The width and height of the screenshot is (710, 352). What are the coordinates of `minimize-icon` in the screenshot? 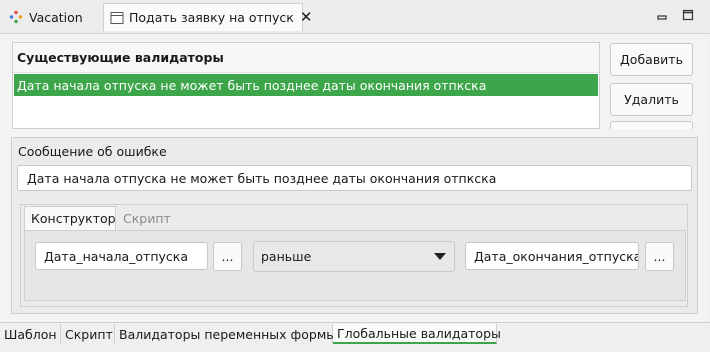 It's located at (662, 15).